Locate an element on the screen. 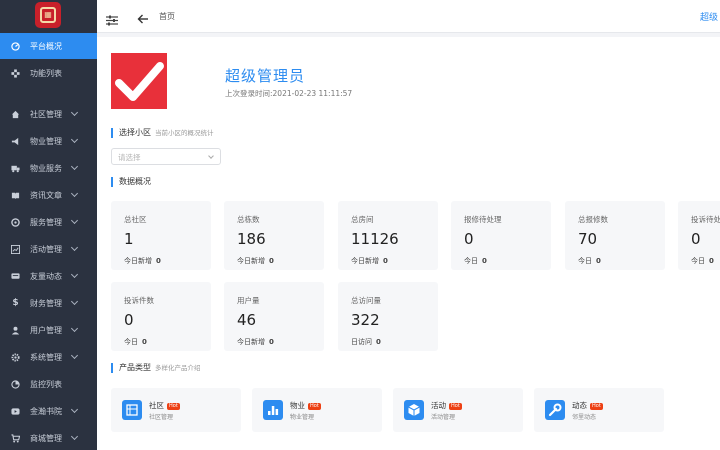  sidebar-item-label: 财务管理 is located at coordinates (46, 303).